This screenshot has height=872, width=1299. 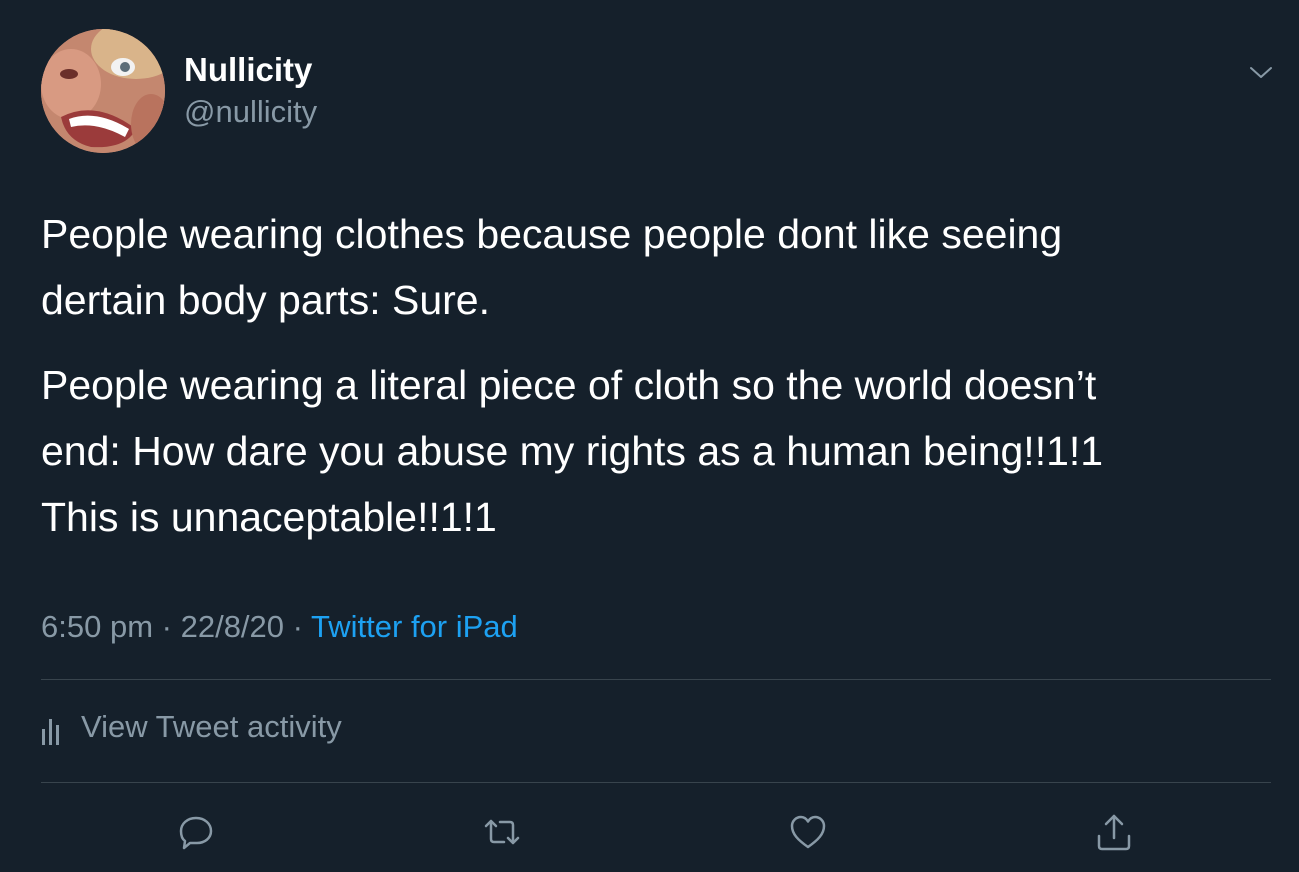 I want to click on reply-icon, so click(x=196, y=833).